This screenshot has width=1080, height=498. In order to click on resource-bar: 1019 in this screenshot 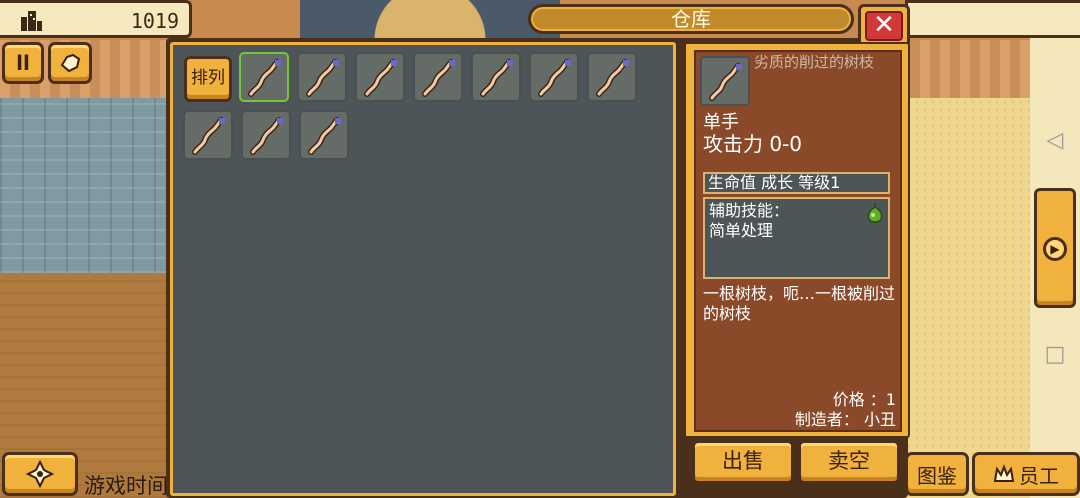, I will do `click(96, 19)`.